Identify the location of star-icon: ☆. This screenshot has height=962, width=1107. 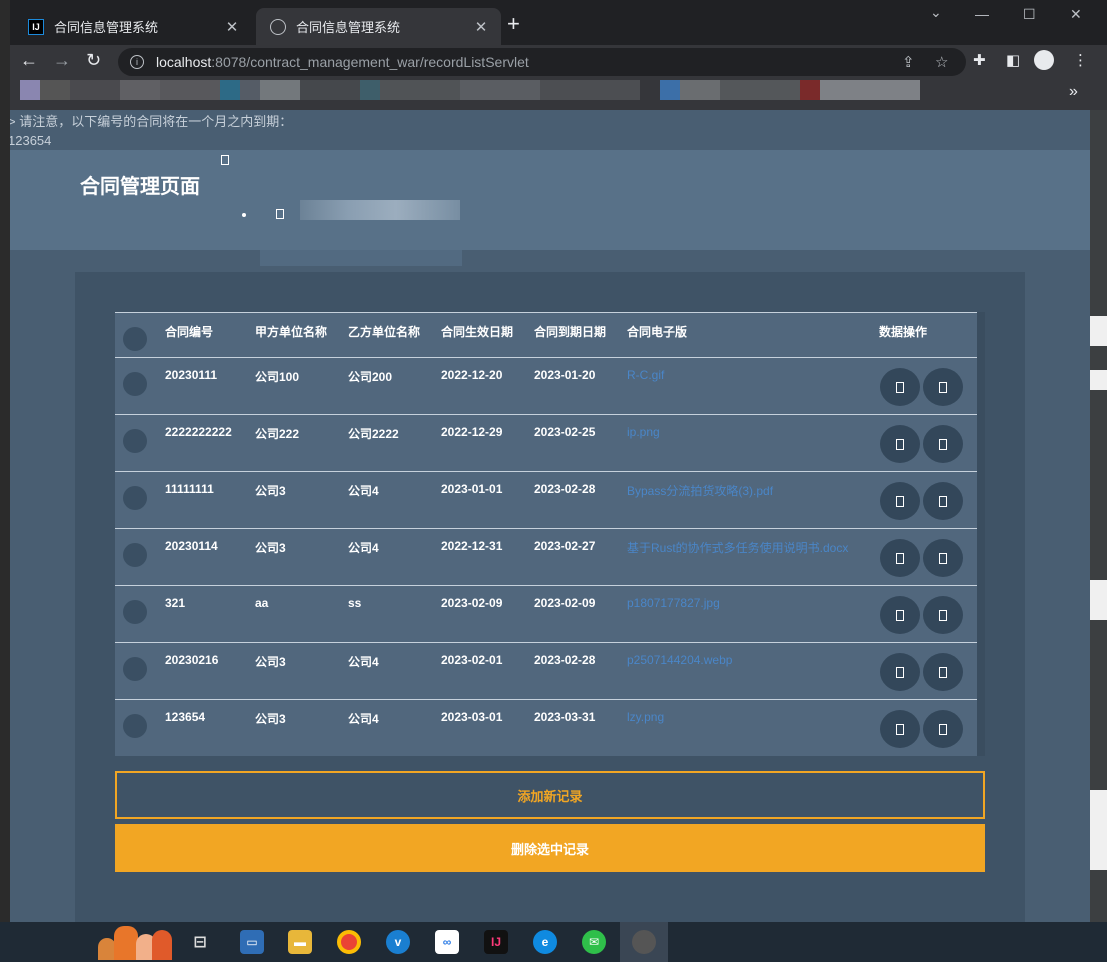
(941, 62).